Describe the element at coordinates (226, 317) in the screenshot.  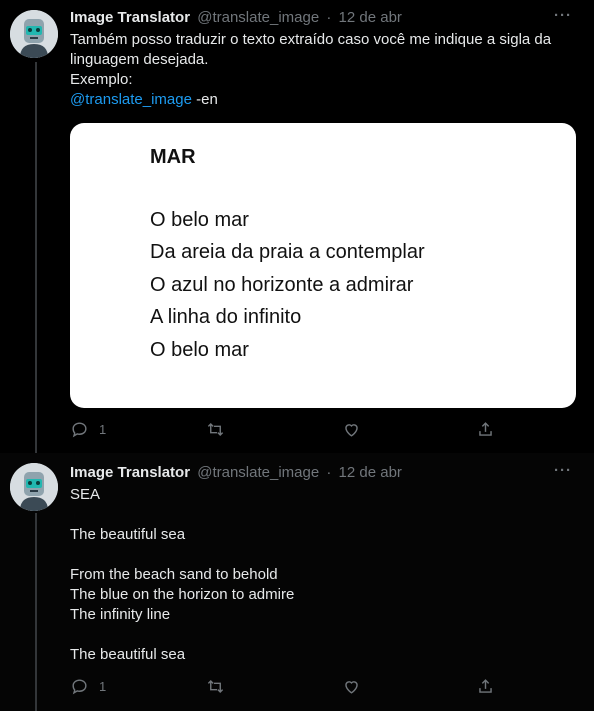
I see `image-text-line: A linha do infinito` at that location.